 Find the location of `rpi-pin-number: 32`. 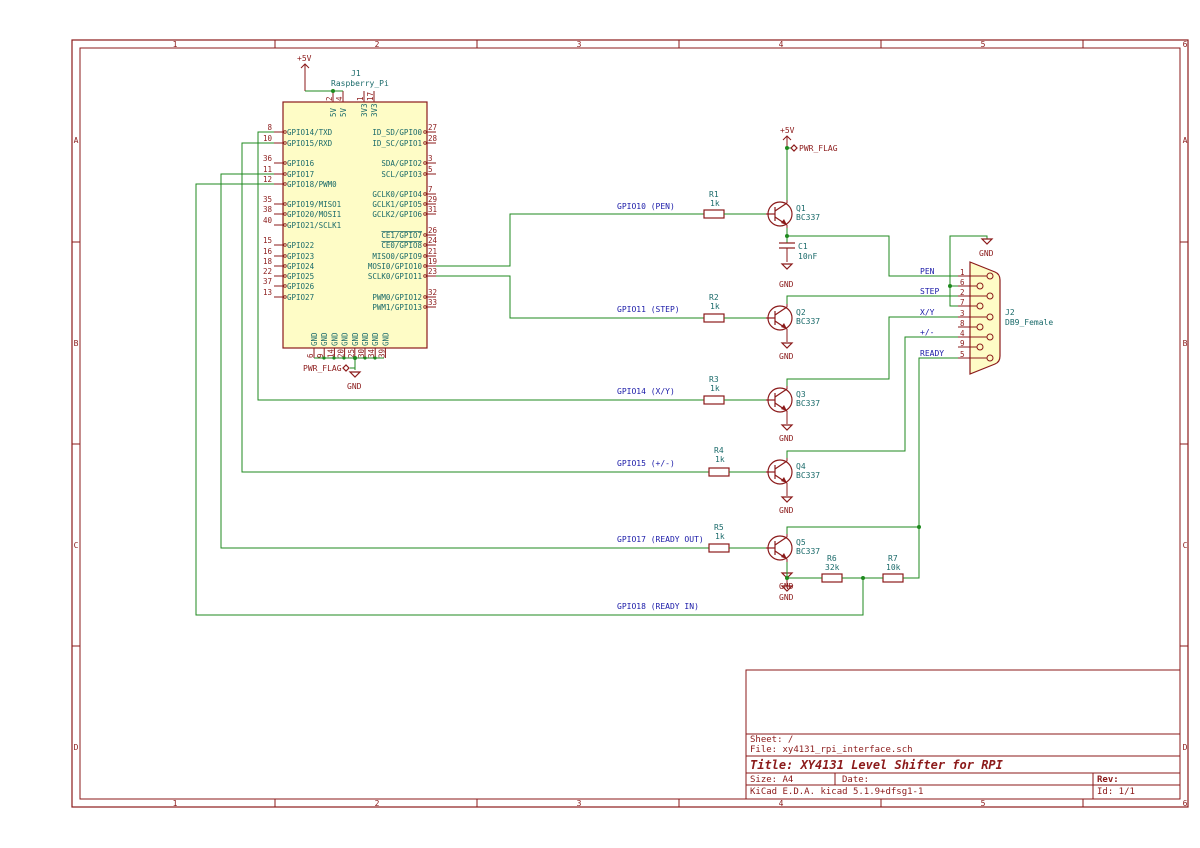

rpi-pin-number: 32 is located at coordinates (432, 292).